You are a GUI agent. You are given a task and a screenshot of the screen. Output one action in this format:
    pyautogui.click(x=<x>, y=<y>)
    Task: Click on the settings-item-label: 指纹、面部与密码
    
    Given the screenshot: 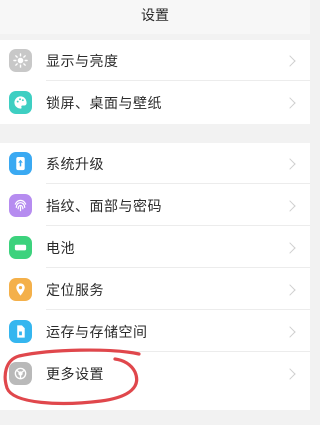 What is the action you would take?
    pyautogui.click(x=104, y=206)
    